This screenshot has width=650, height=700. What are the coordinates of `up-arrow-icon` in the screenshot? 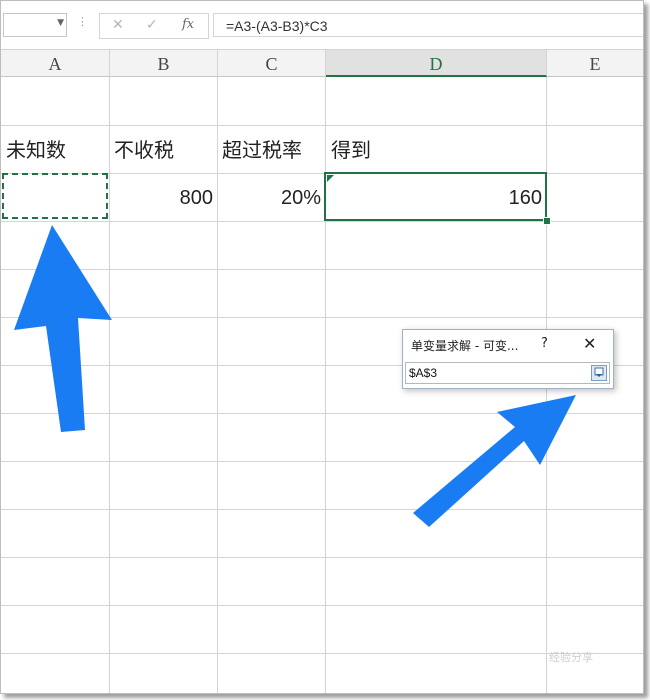 It's located at (63, 328).